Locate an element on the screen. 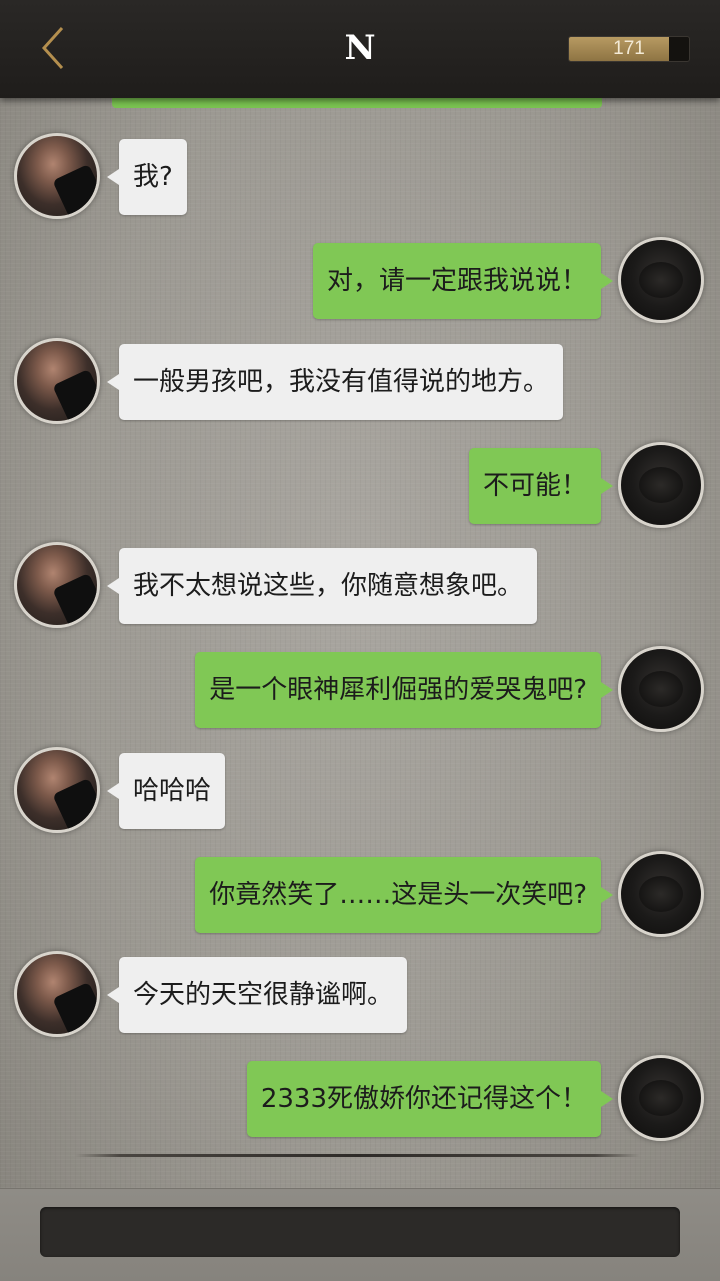  message-bubble: 我不太想说这些，你随意想象吧。 is located at coordinates (322, 586).